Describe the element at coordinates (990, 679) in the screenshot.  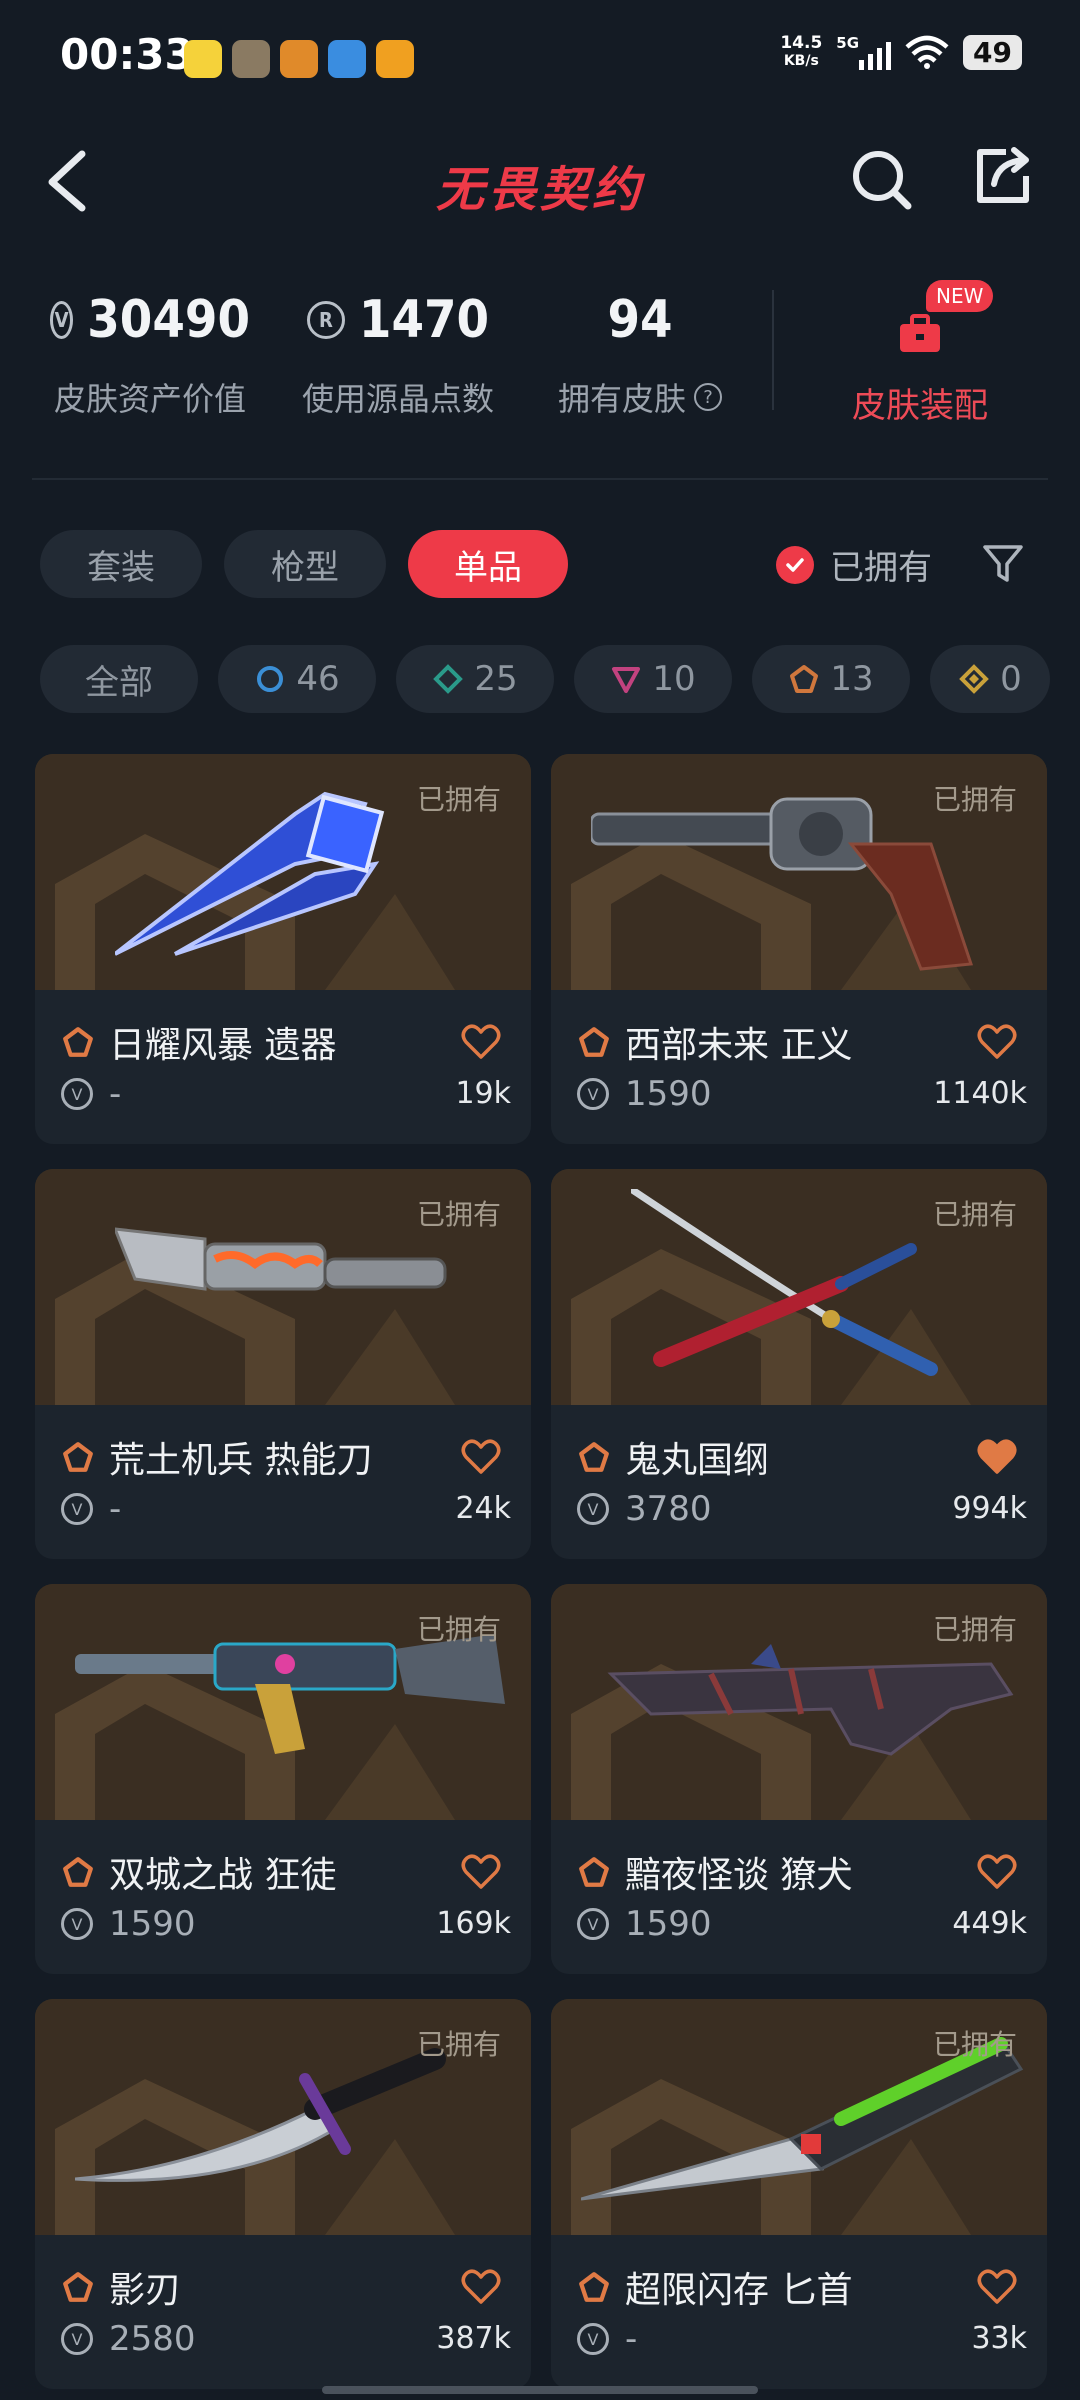
I see `tier-ultra: 0` at that location.